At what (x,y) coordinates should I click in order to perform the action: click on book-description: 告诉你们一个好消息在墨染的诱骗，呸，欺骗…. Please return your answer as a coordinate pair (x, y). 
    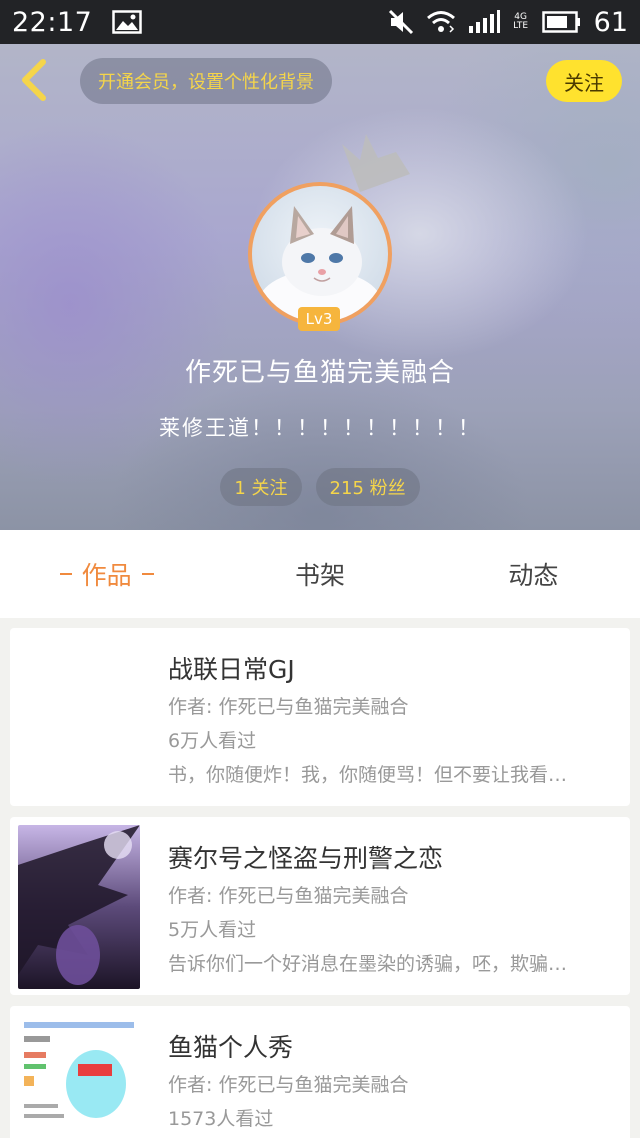
    Looking at the image, I should click on (368, 964).